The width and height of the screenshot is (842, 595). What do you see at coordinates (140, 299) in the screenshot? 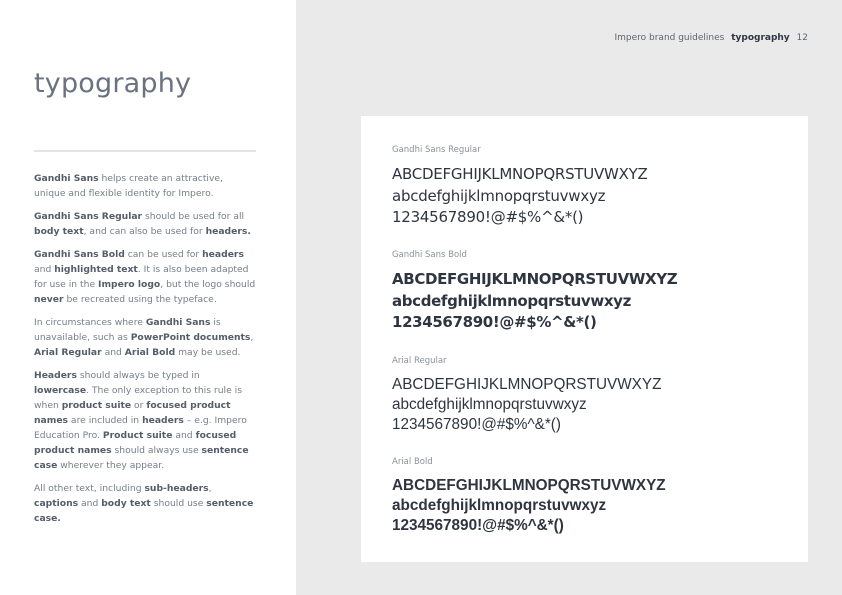
I see `paragraph-text: be recreated using the typeface.` at bounding box center [140, 299].